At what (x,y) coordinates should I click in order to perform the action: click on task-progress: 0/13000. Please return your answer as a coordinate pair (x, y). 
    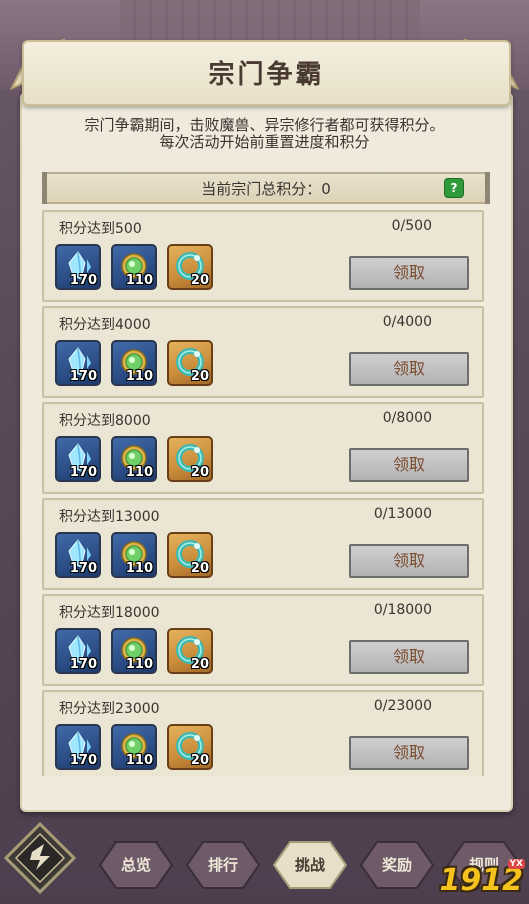
    Looking at the image, I should click on (402, 514).